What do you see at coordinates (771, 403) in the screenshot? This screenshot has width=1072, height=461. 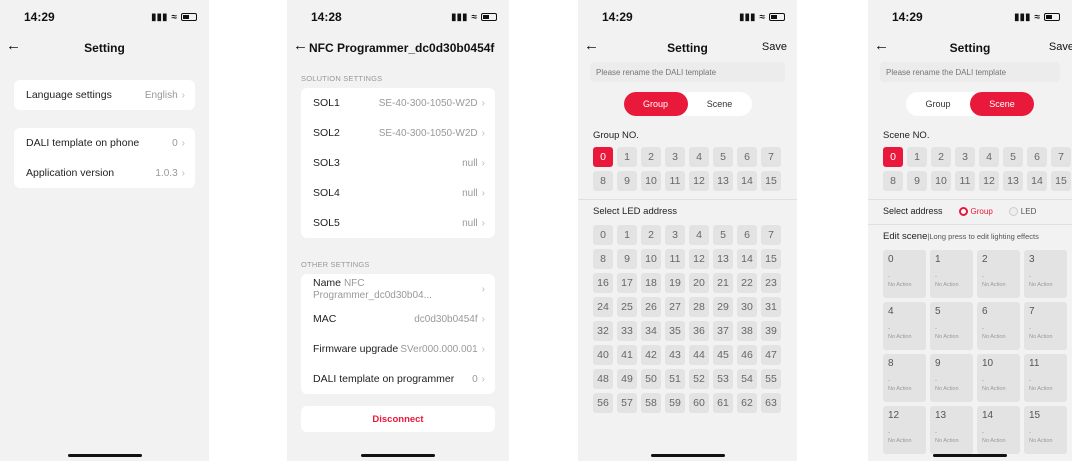 I see `led-address-cell: 63` at bounding box center [771, 403].